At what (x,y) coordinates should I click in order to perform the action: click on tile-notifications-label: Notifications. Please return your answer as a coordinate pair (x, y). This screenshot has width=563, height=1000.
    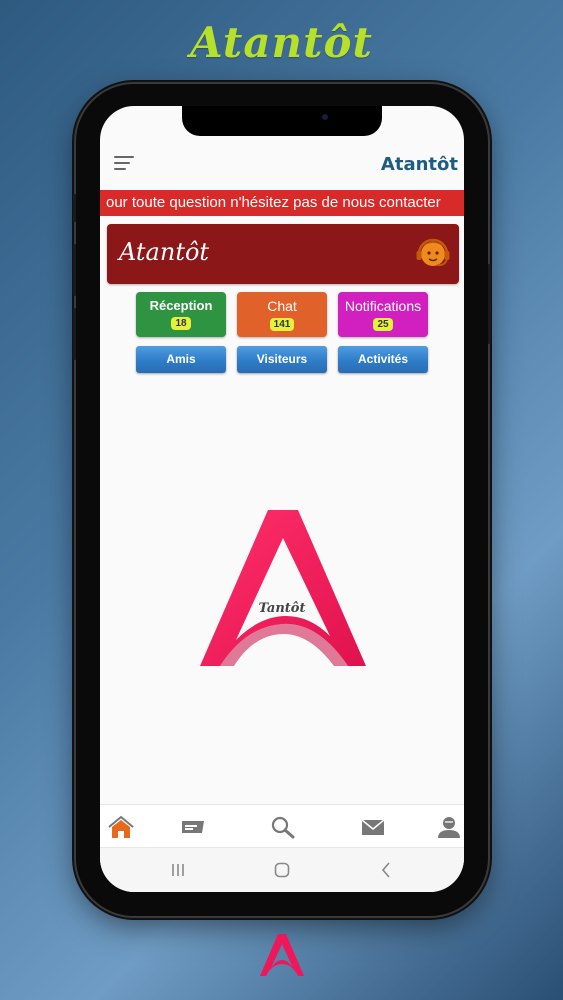
    Looking at the image, I should click on (383, 306).